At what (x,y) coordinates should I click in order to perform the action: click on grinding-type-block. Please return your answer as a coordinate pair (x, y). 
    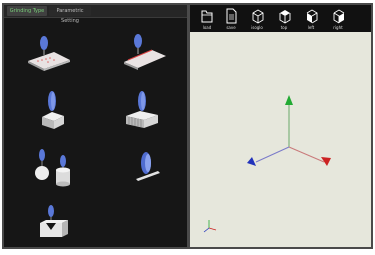
    Looking at the image, I should click on (50, 107).